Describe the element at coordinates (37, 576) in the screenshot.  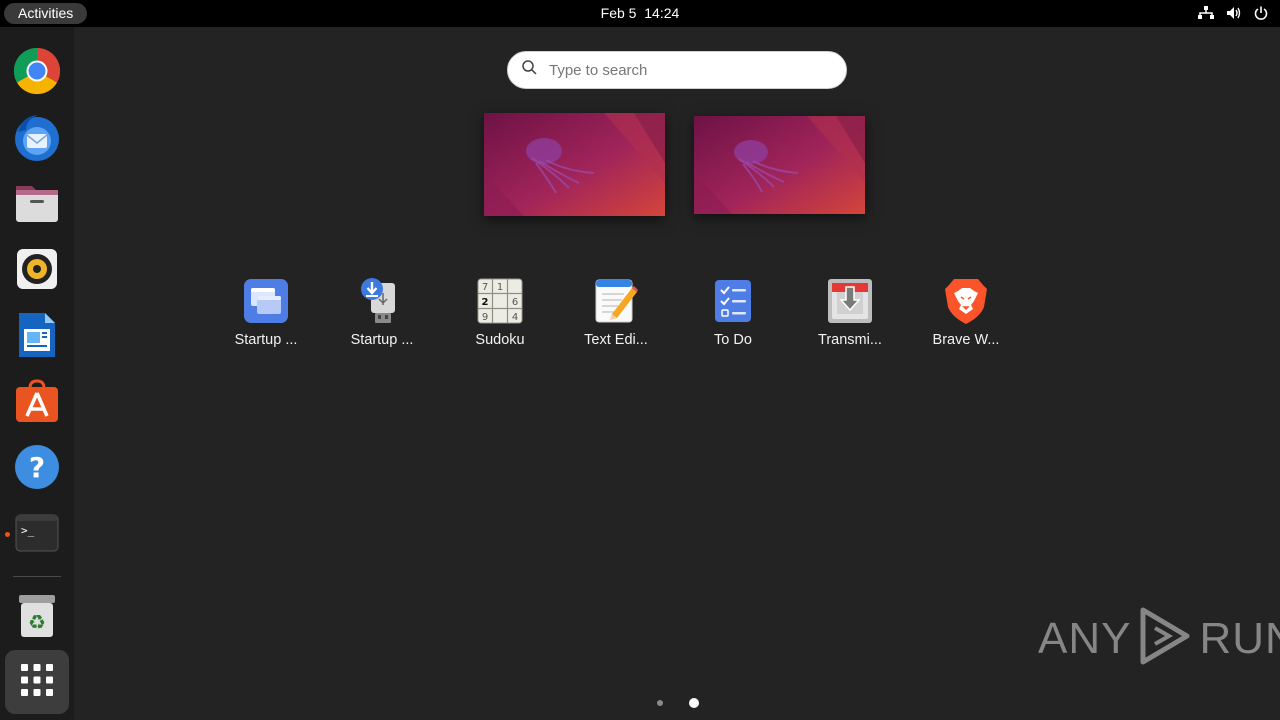
I see `dock-separator` at that location.